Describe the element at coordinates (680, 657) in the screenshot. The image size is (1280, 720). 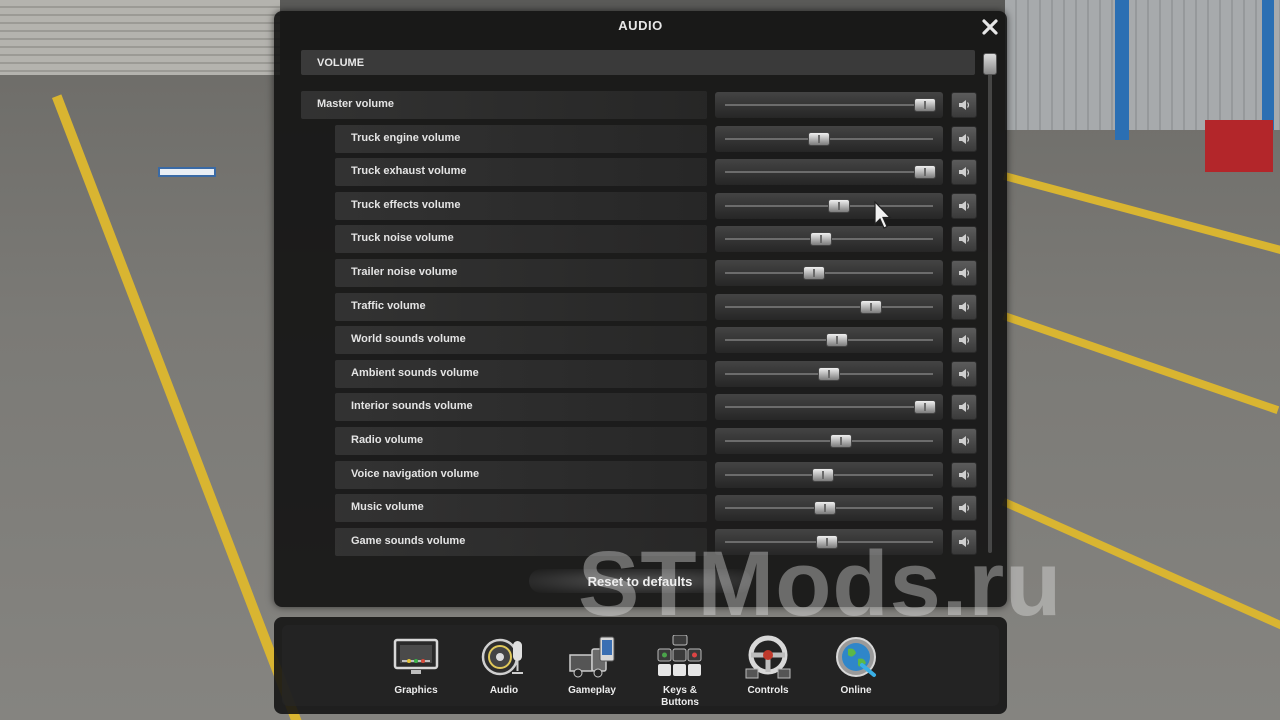
I see `keyboard-icon` at that location.